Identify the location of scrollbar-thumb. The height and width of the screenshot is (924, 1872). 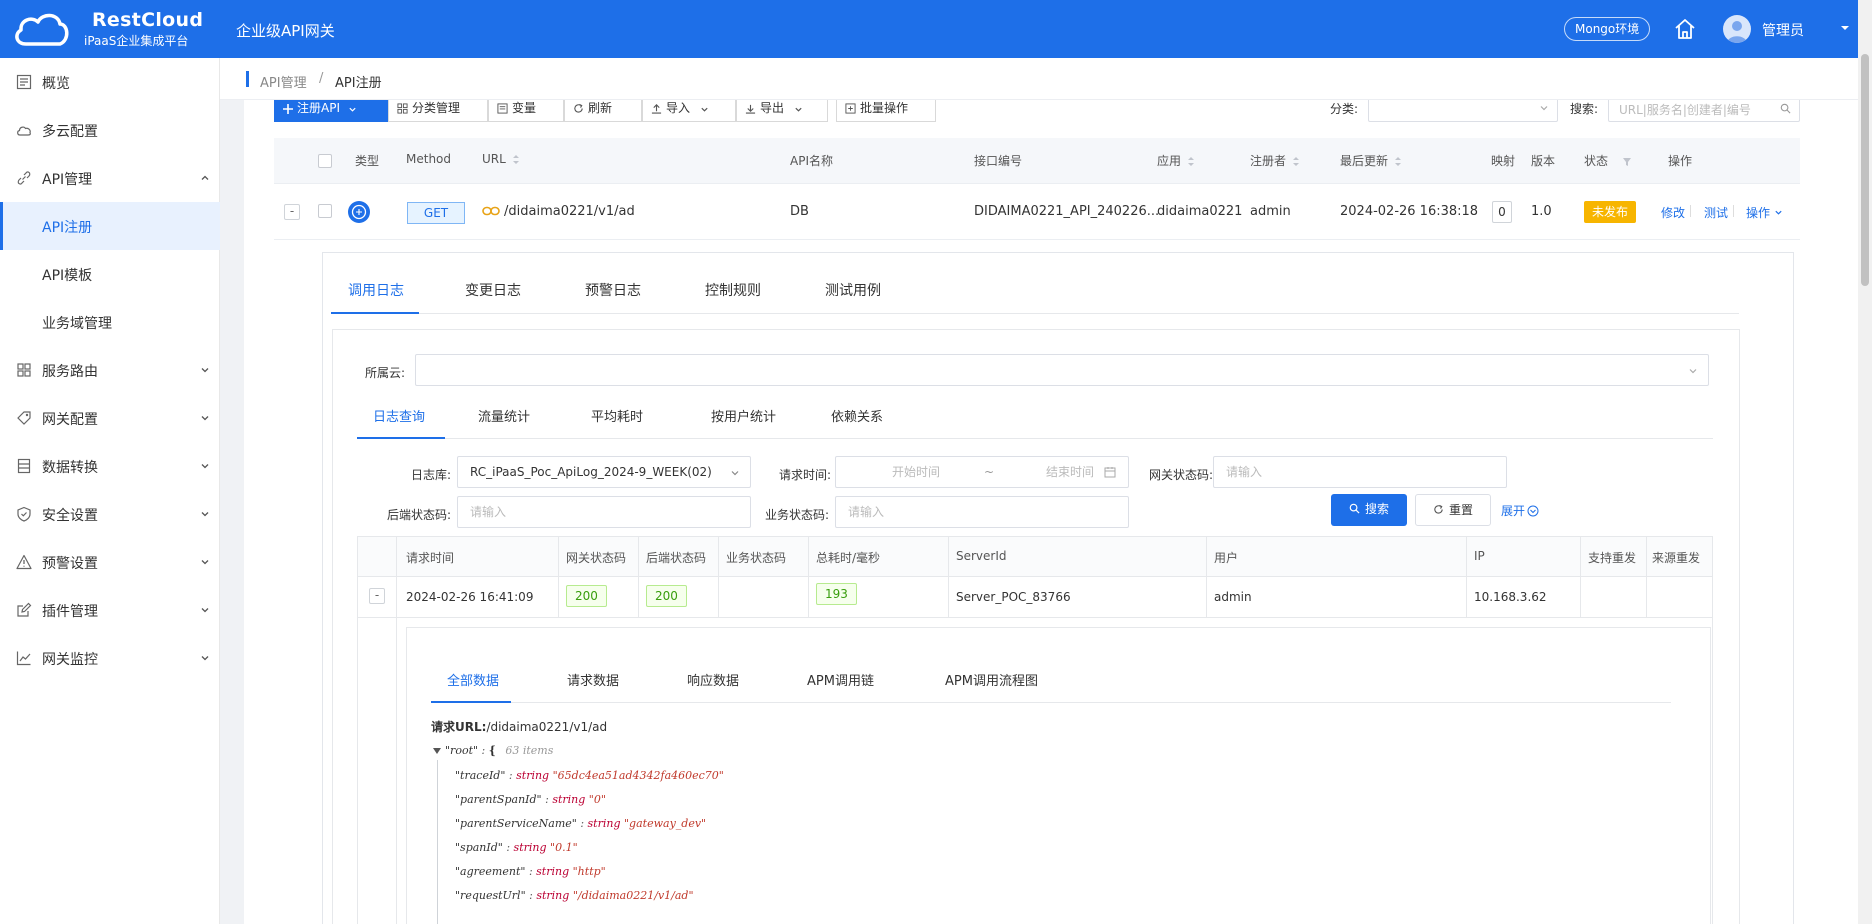
(1865, 170).